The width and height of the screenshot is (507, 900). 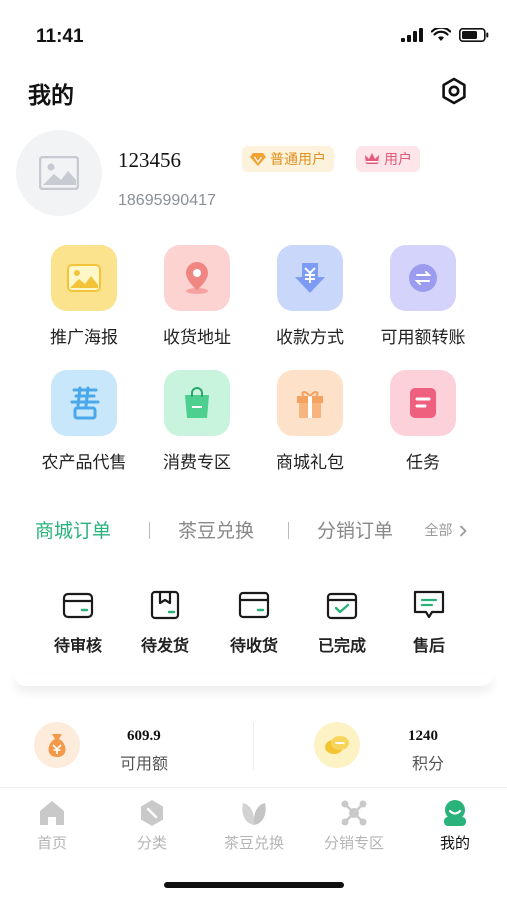 What do you see at coordinates (152, 813) in the screenshot?
I see `category-icon` at bounding box center [152, 813].